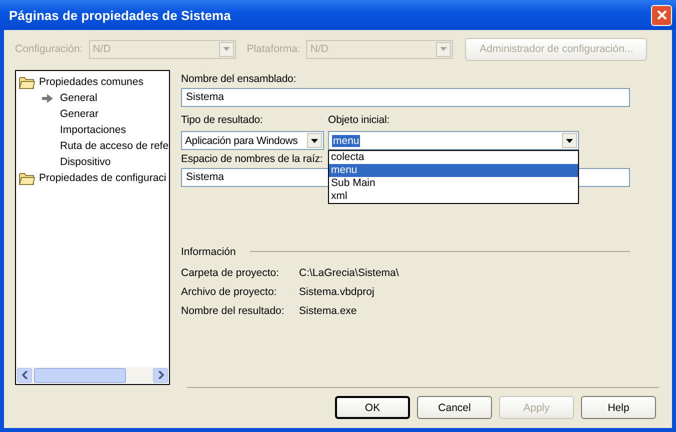 This screenshot has width=676, height=432. Describe the element at coordinates (372, 407) in the screenshot. I see `dialog-button: OK` at that location.